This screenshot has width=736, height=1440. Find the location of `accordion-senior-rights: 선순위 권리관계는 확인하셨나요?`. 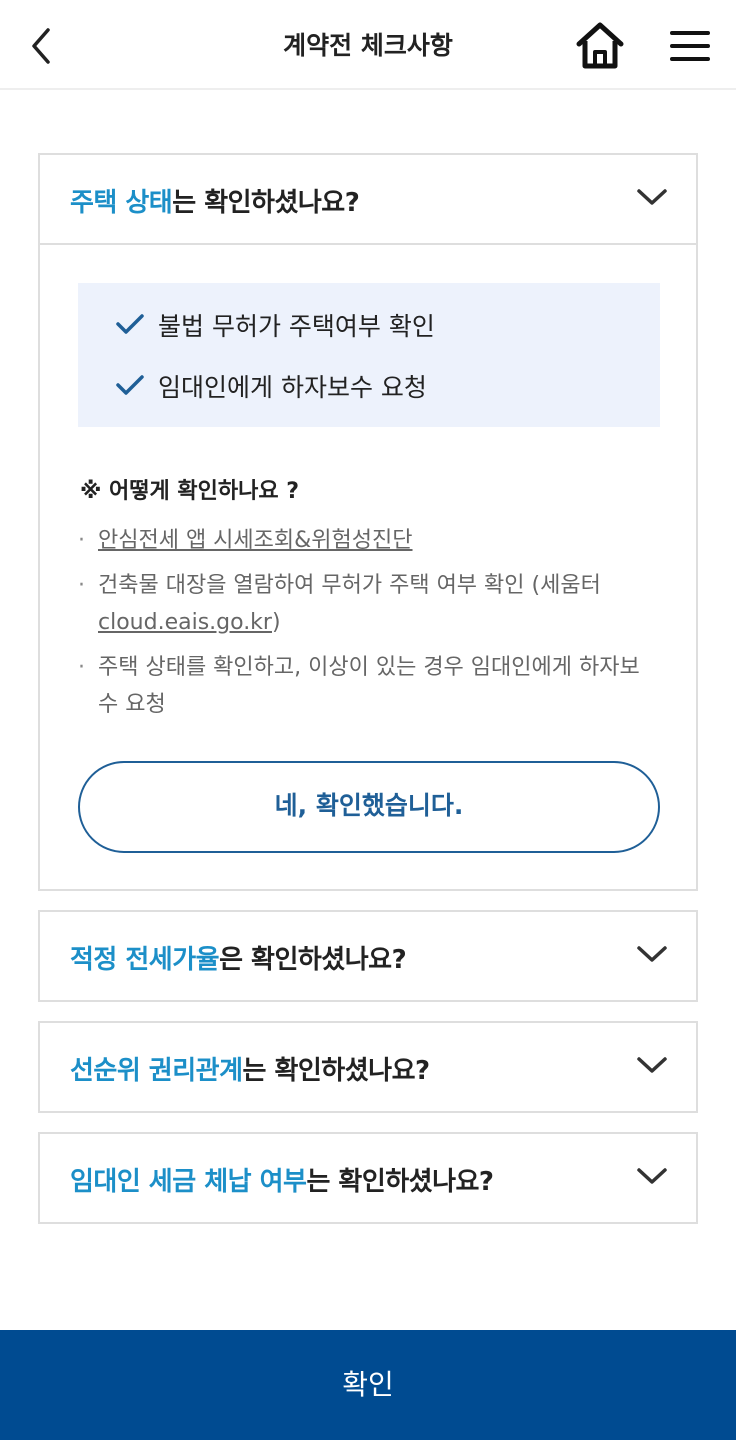

accordion-senior-rights: 선순위 권리관계는 확인하셨나요? is located at coordinates (368, 1067).